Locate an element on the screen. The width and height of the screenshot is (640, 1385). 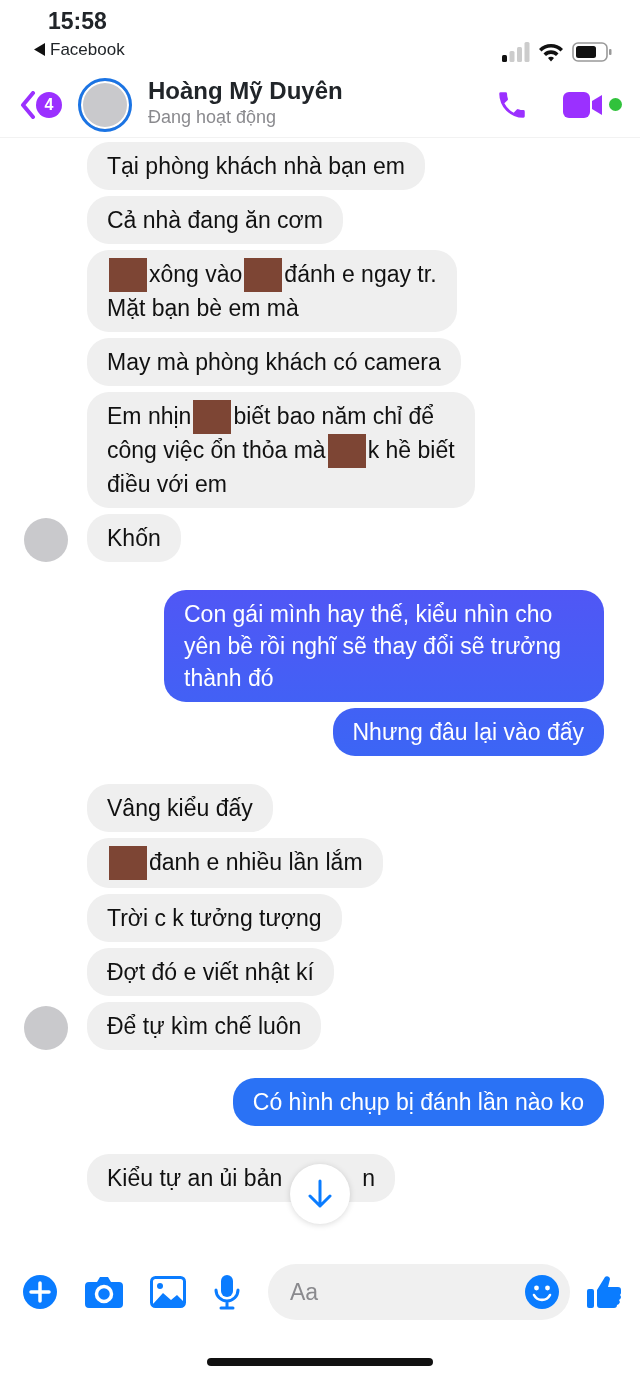
presence-status: Đang hoạt động is located at coordinates (213, 118).